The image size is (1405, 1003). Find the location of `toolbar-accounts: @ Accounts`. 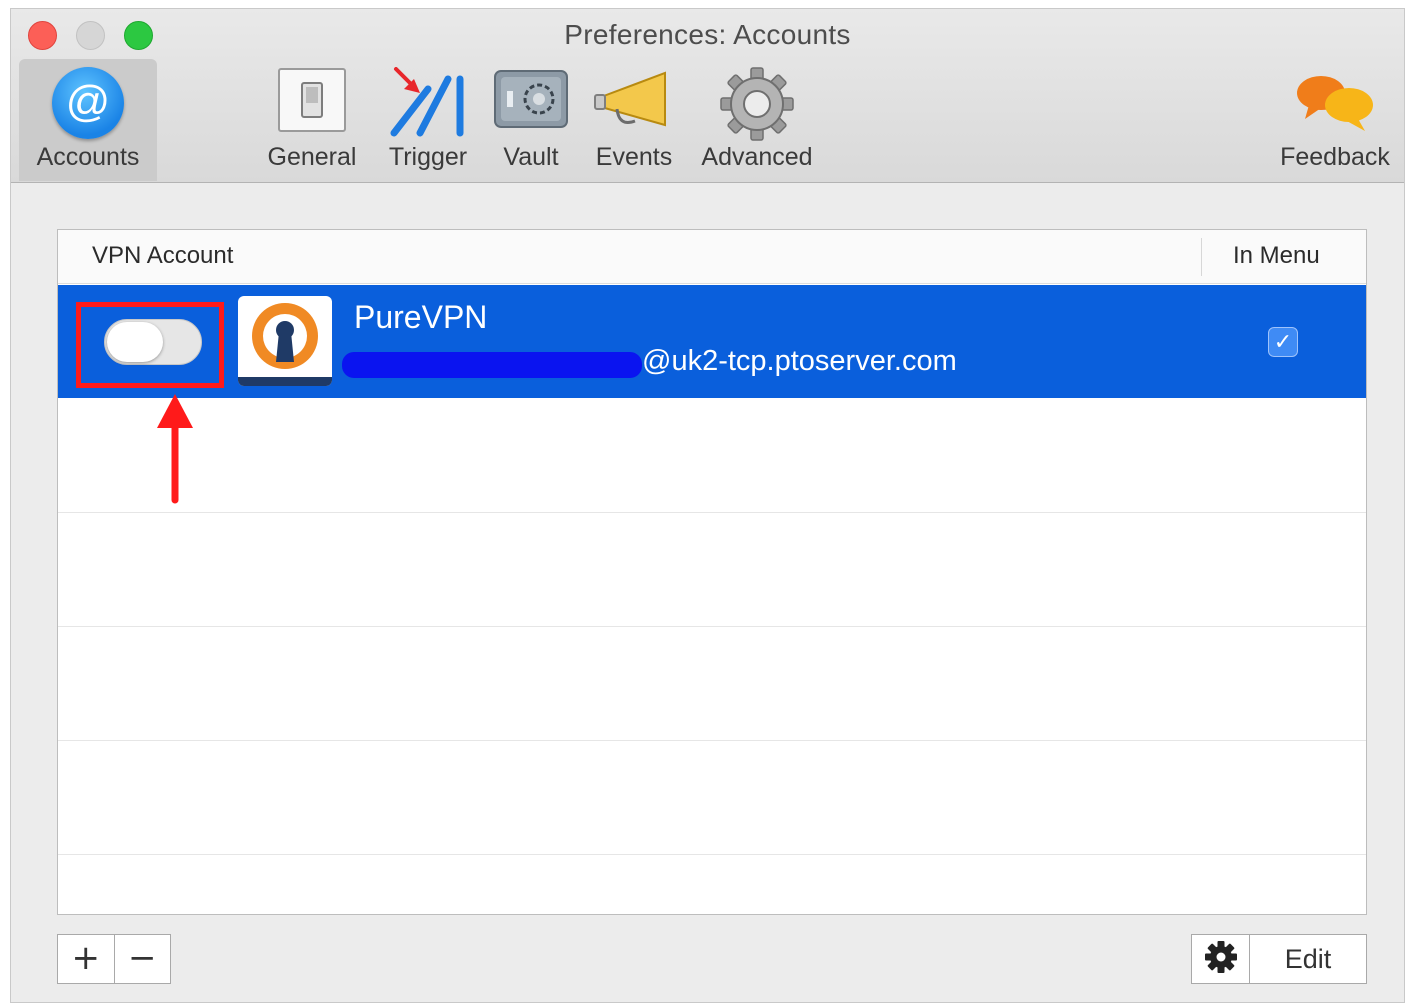

toolbar-accounts: @ Accounts is located at coordinates (88, 120).